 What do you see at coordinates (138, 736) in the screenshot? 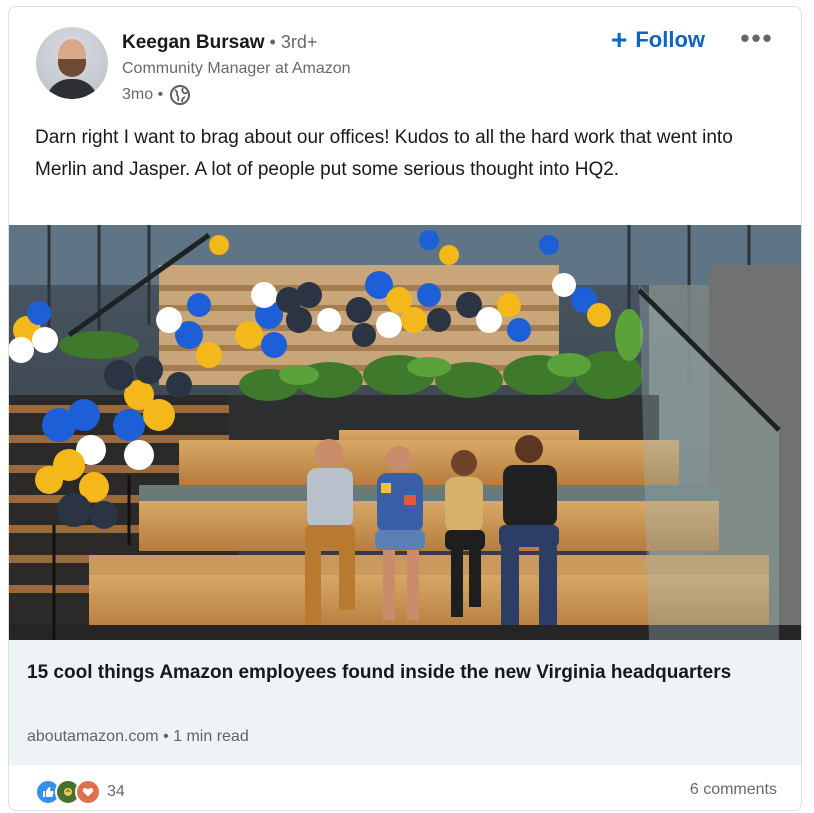
I see `link-source: aboutamazon.com • 1 min read` at bounding box center [138, 736].